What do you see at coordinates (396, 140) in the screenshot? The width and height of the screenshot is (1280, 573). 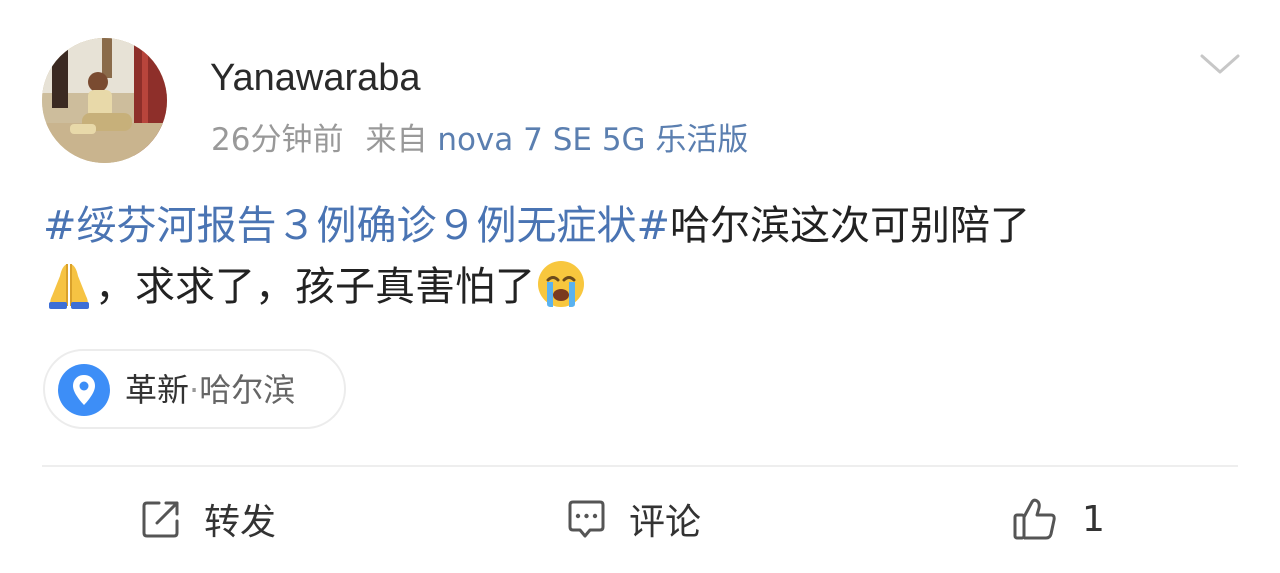 I see `source-prefix: 来自` at bounding box center [396, 140].